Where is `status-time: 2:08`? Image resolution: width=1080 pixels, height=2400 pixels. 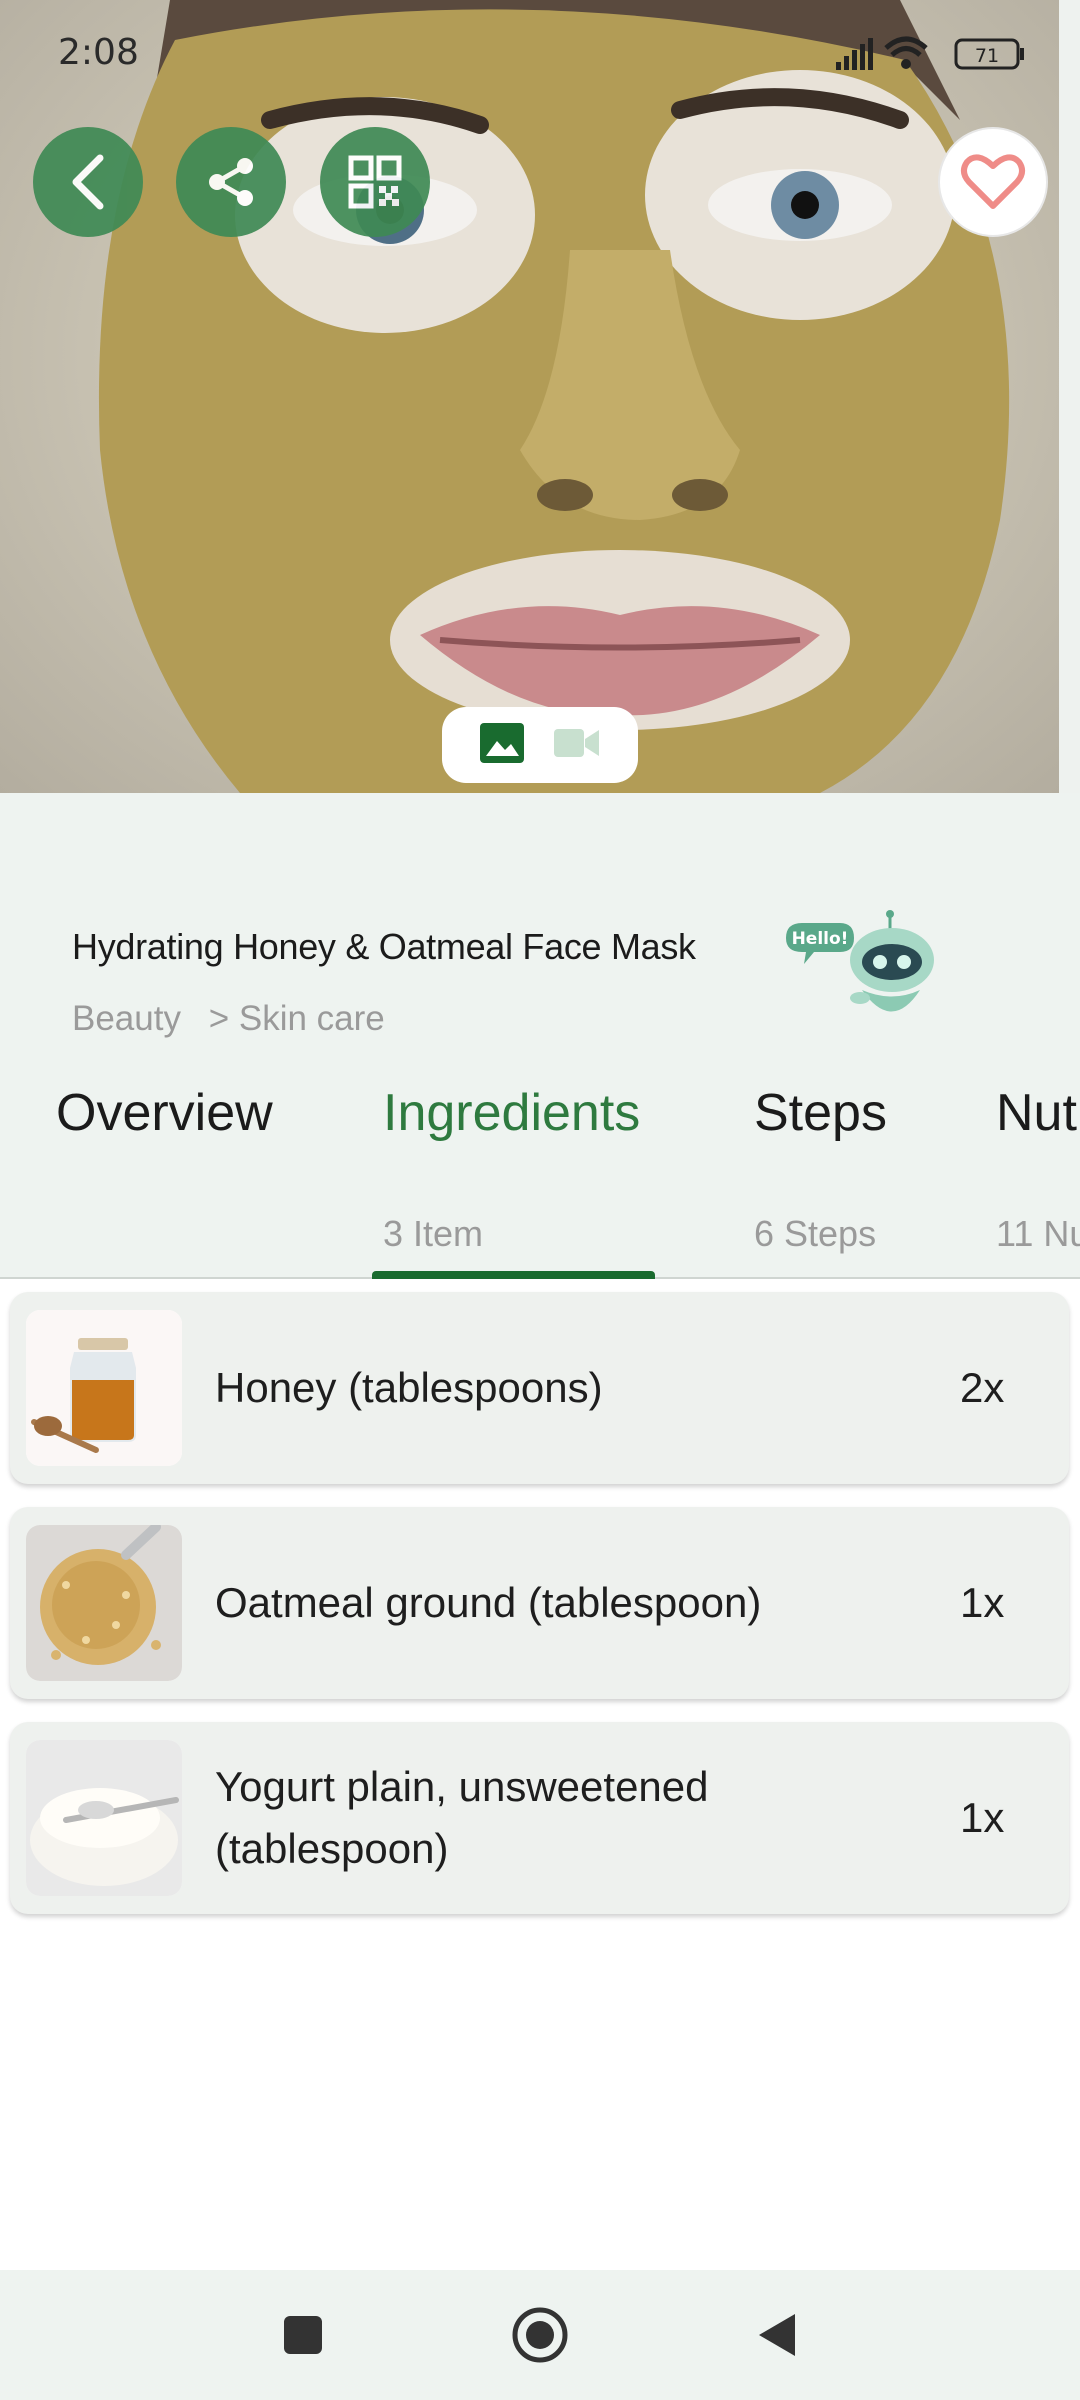
status-time: 2:08 is located at coordinates (98, 52).